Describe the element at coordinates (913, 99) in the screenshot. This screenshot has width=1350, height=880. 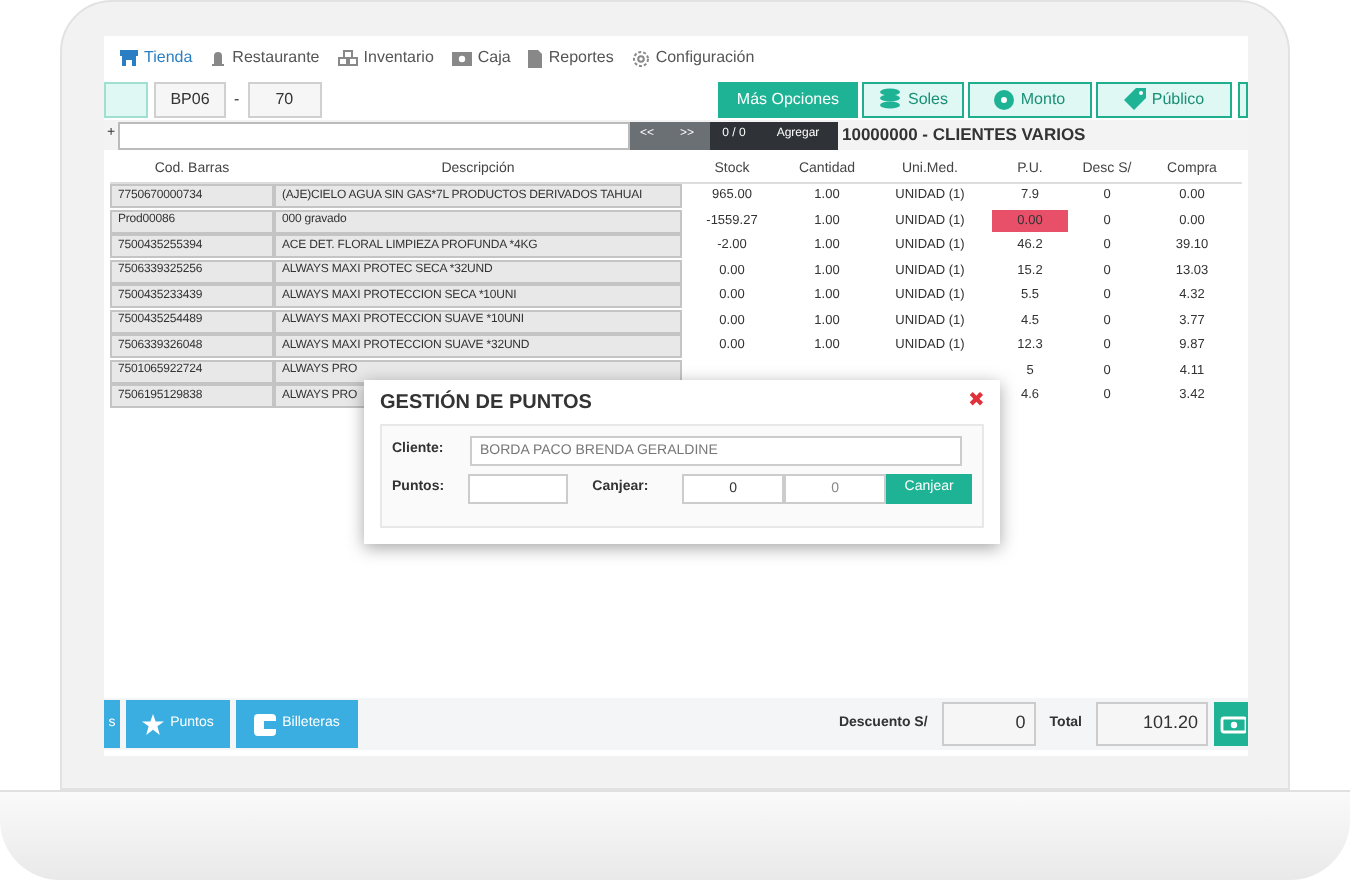
I see `toolbar-button: Soles` at that location.